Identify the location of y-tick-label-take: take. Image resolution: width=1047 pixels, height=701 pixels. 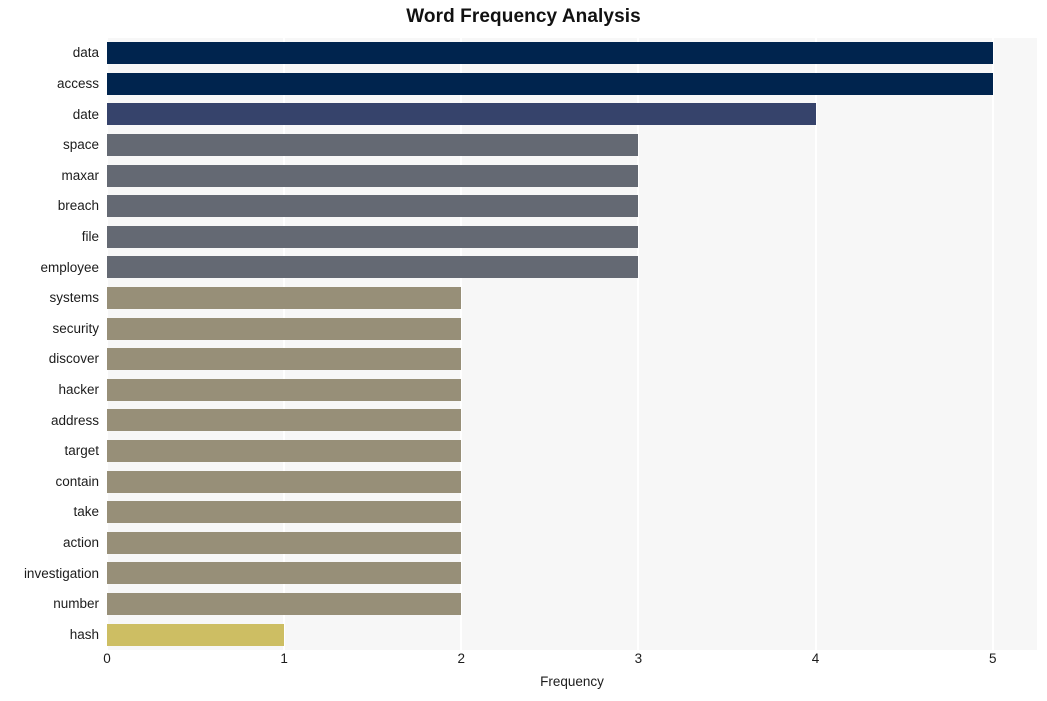
(86, 512).